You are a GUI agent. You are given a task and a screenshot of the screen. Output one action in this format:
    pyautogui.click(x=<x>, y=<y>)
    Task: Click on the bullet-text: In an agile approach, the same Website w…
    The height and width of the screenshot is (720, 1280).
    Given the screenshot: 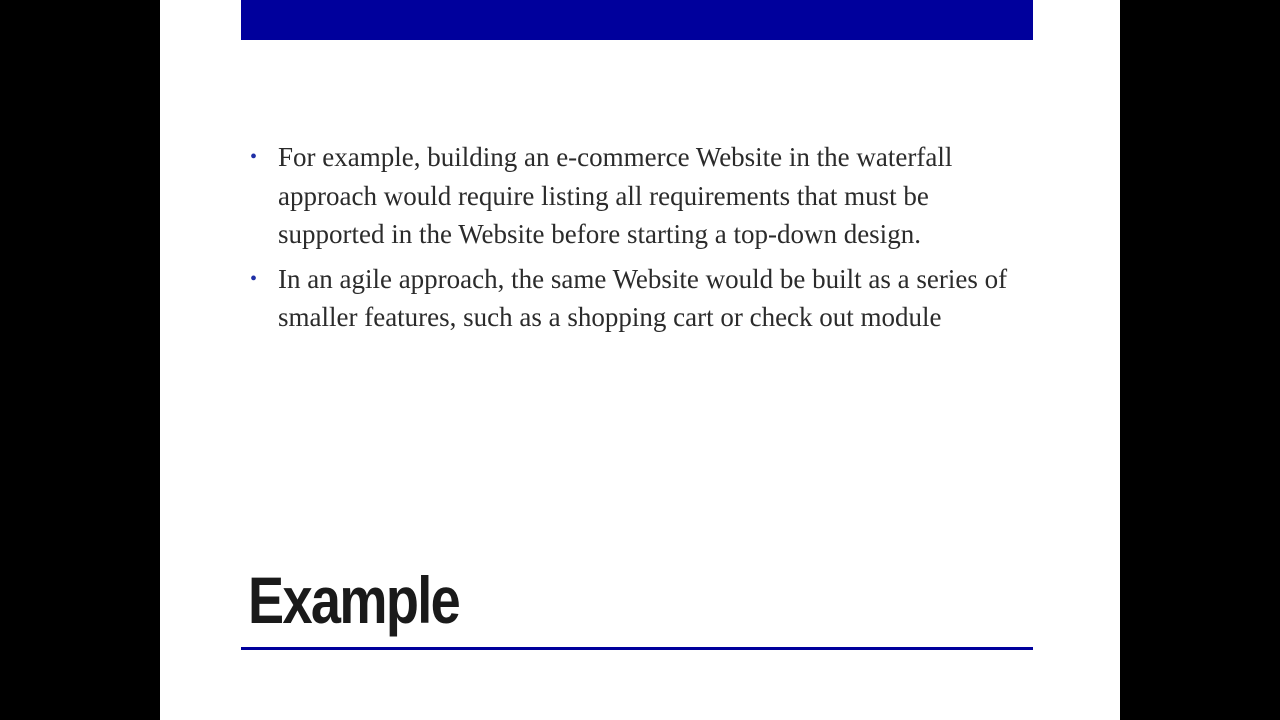 What is the action you would take?
    pyautogui.click(x=643, y=298)
    